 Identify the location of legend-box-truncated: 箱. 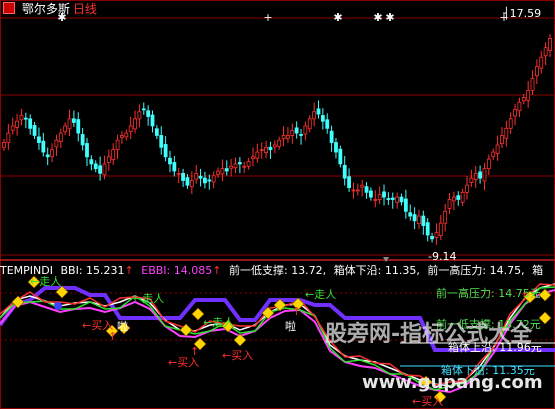
(538, 270).